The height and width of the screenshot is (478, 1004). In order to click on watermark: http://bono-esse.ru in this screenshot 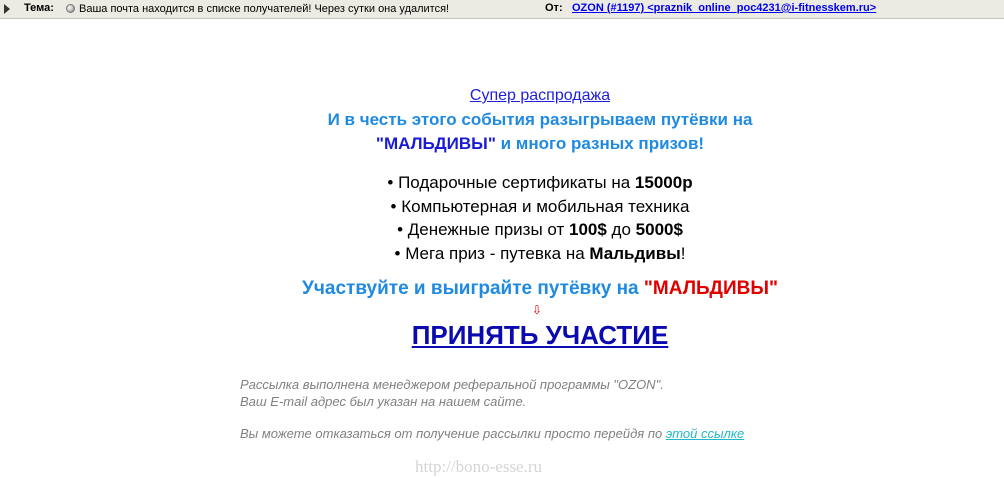, I will do `click(479, 466)`.